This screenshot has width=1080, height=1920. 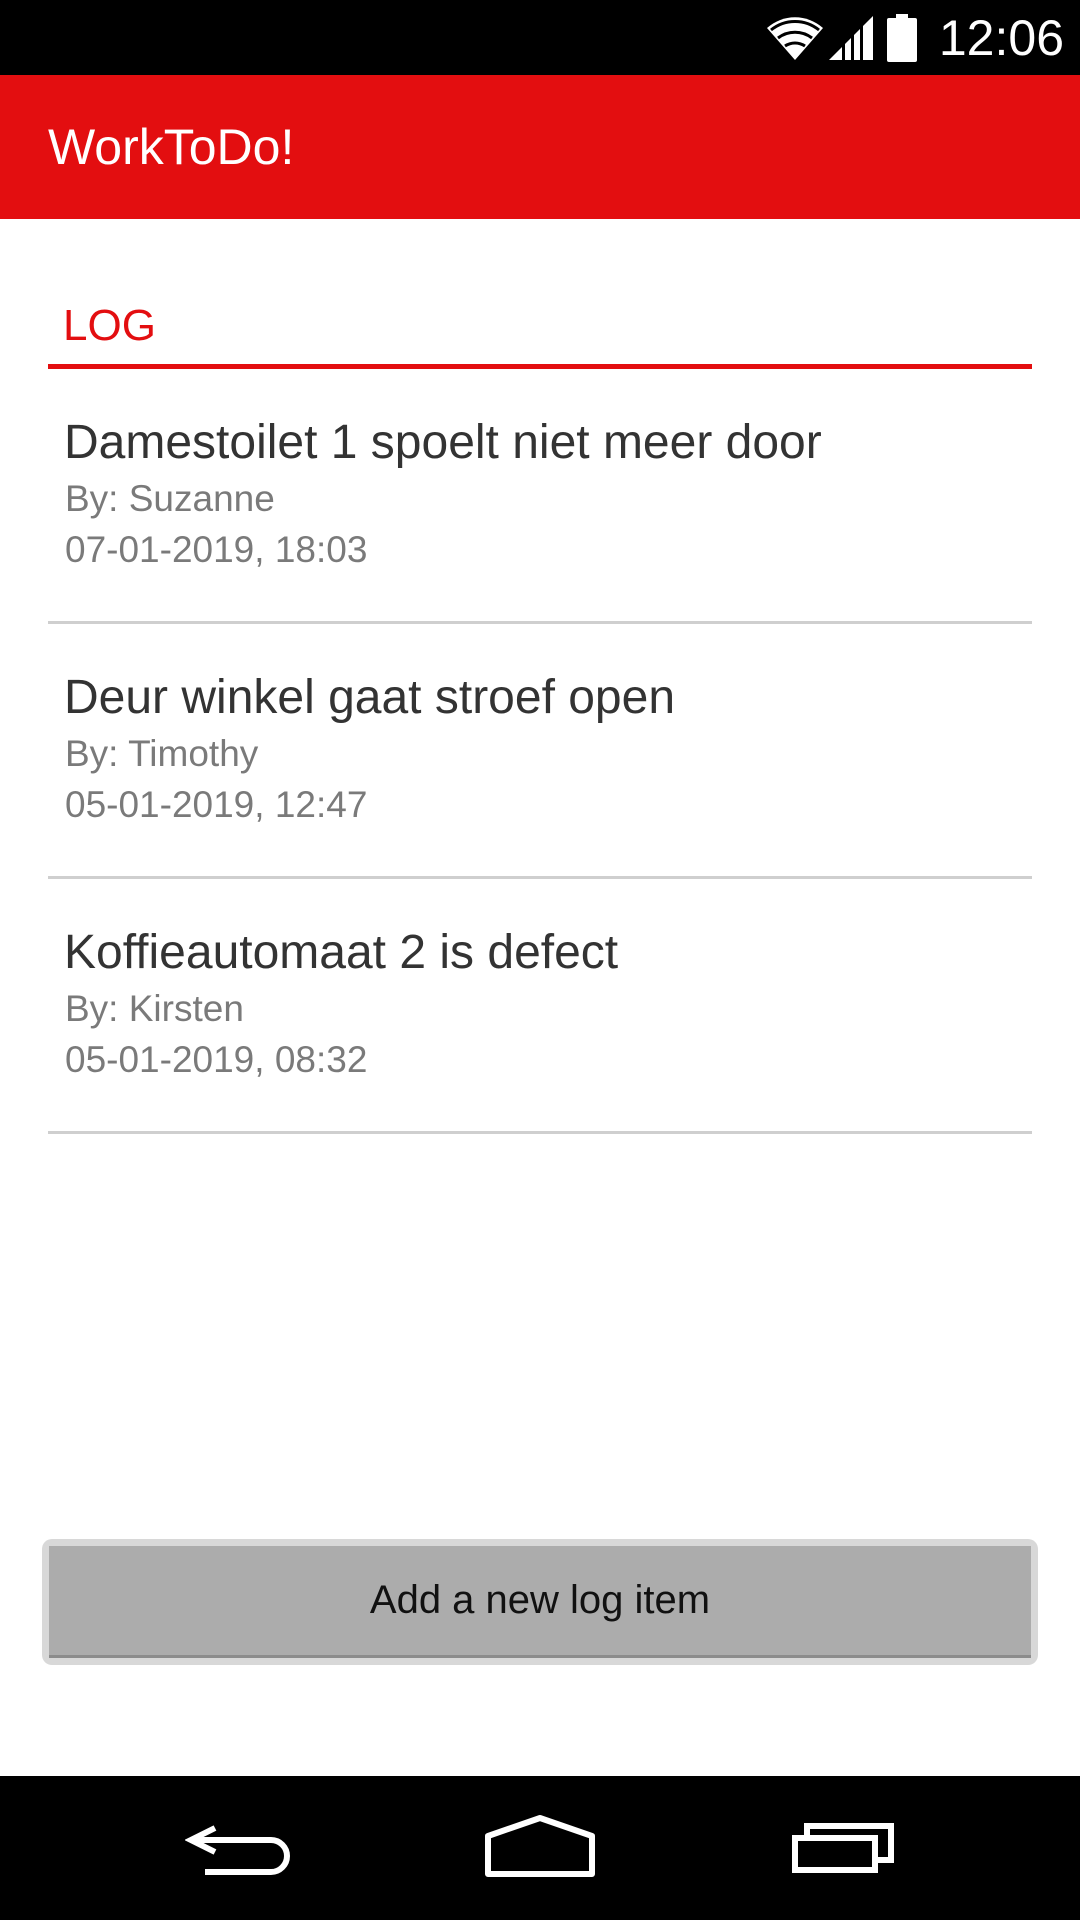 I want to click on app-title: WorkToDo!, so click(x=171, y=147).